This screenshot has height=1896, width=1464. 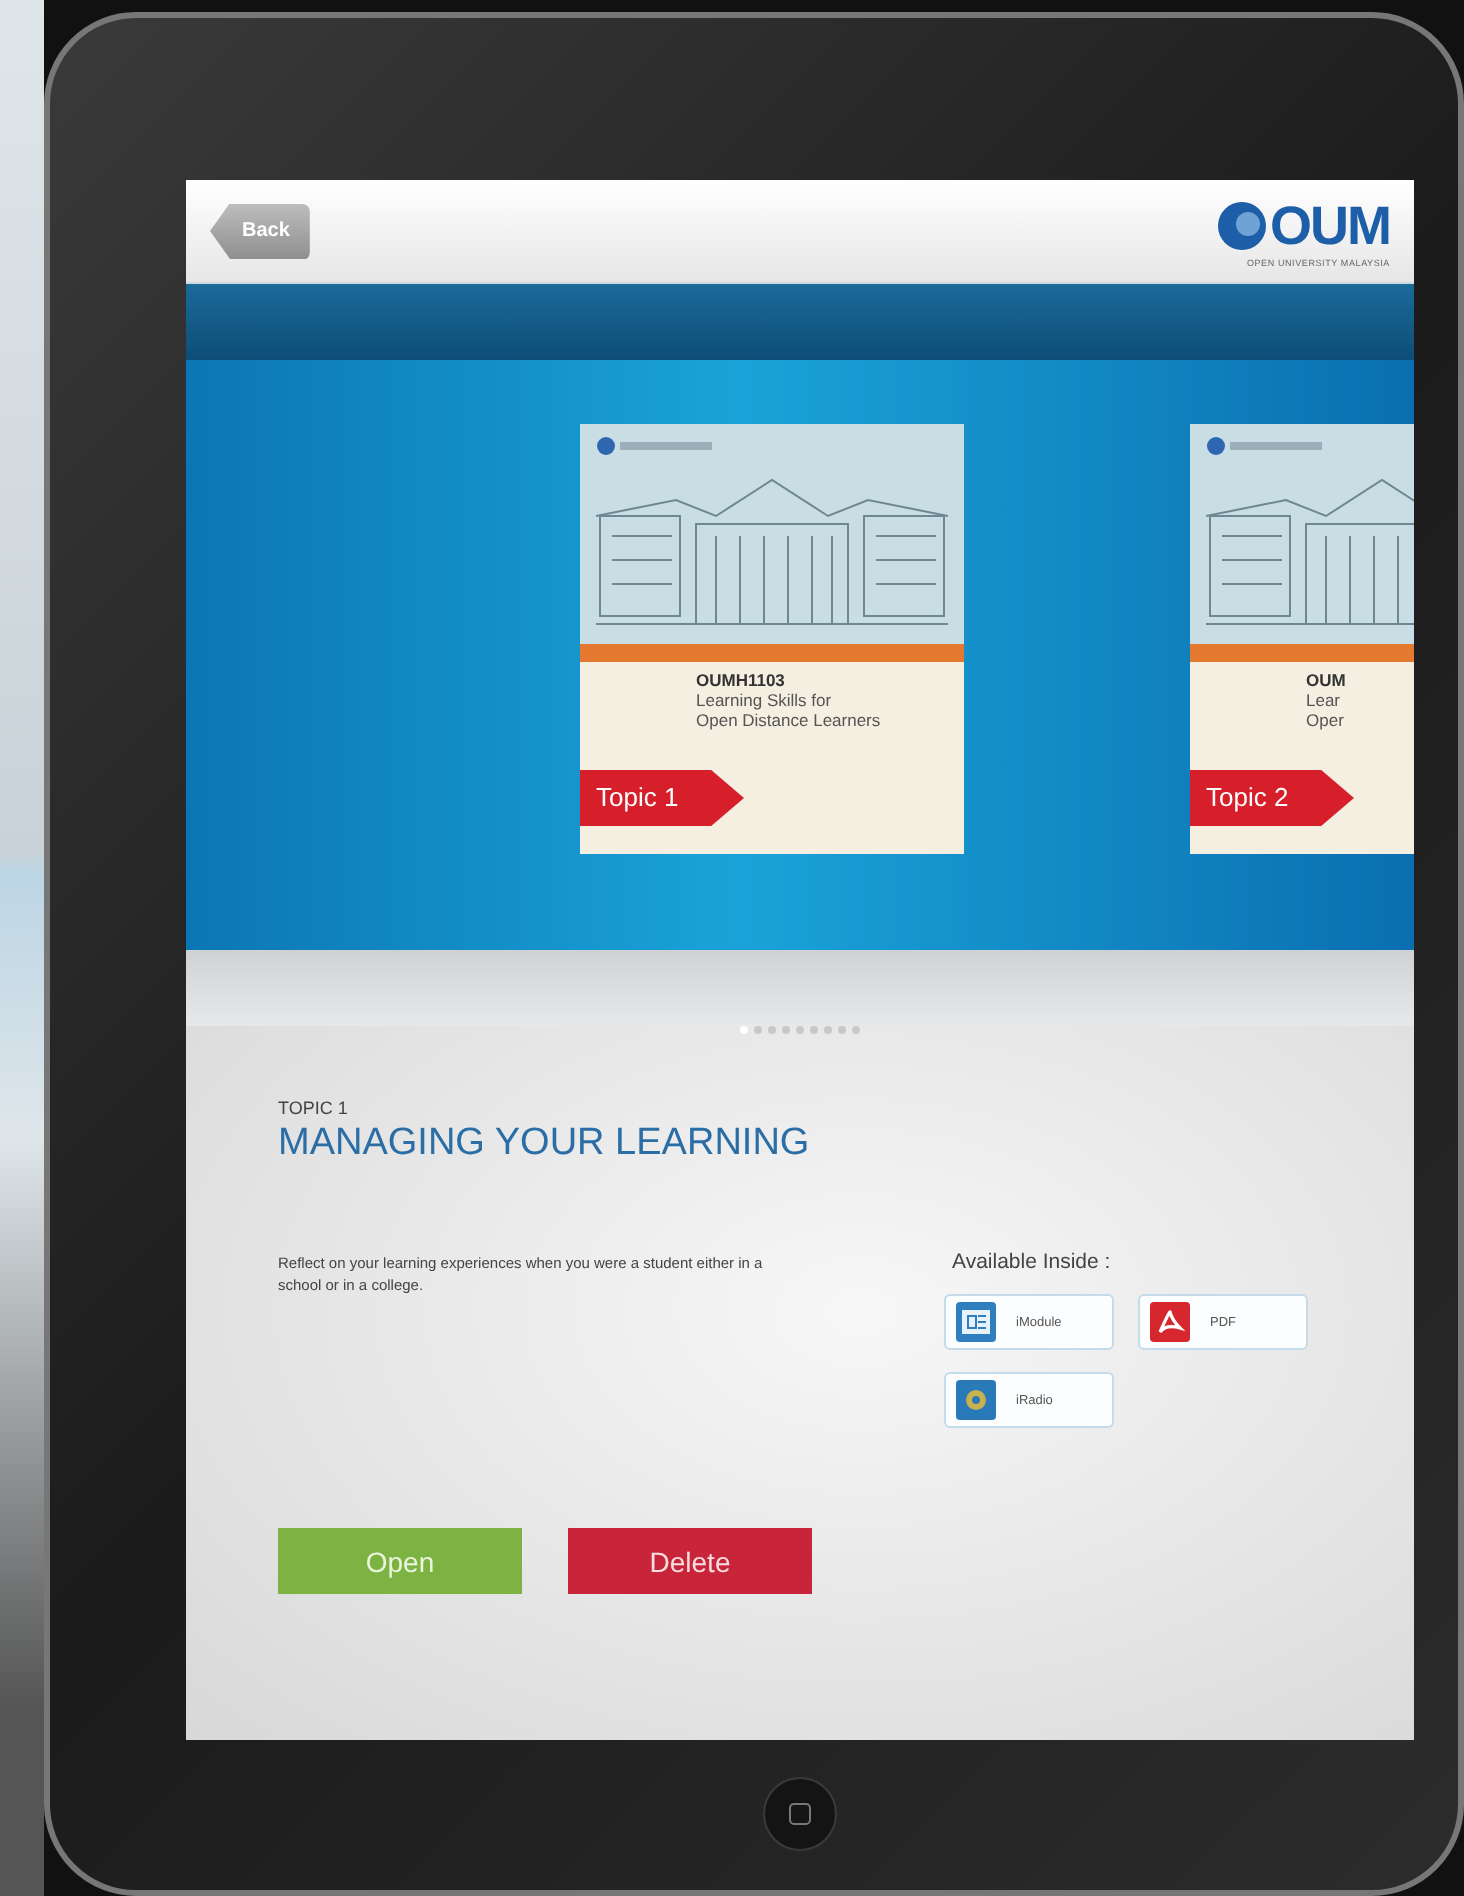 What do you see at coordinates (545, 1144) in the screenshot?
I see `topic-title: MANAGING YOUR LEARNING` at bounding box center [545, 1144].